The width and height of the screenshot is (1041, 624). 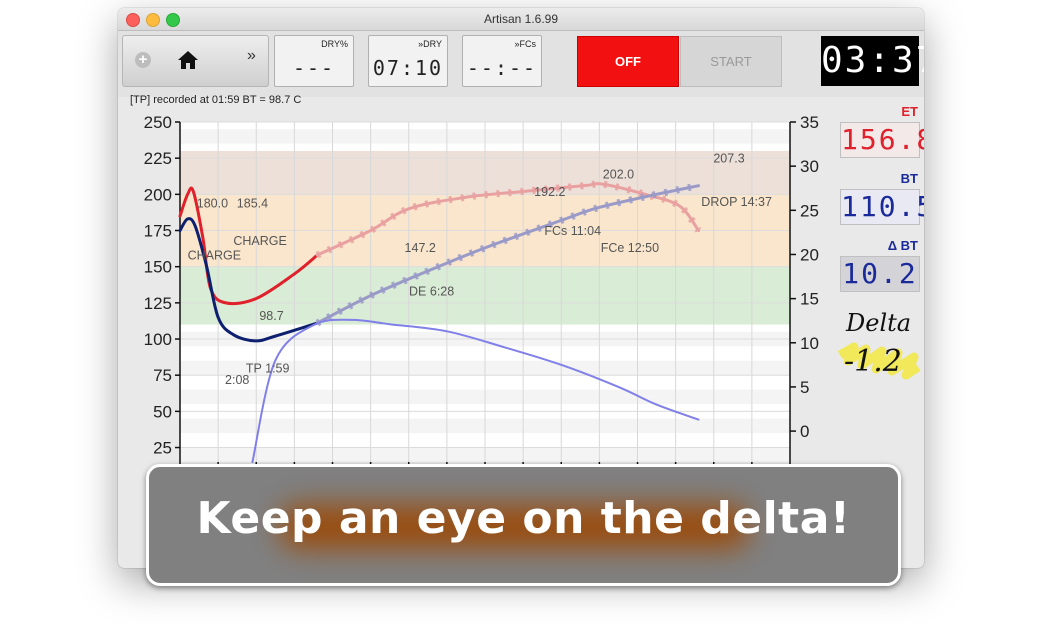 What do you see at coordinates (158, 339) in the screenshot?
I see `y-tick-label: 100` at bounding box center [158, 339].